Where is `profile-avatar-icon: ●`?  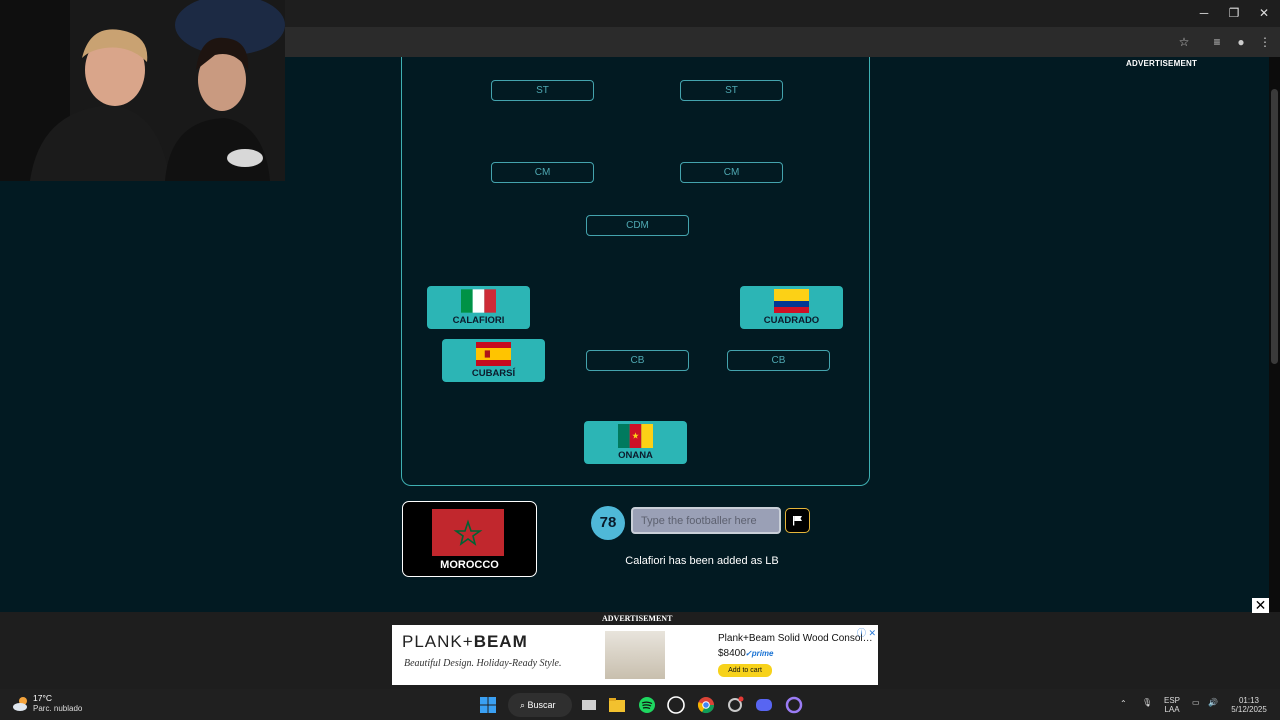 profile-avatar-icon: ● is located at coordinates (1241, 42).